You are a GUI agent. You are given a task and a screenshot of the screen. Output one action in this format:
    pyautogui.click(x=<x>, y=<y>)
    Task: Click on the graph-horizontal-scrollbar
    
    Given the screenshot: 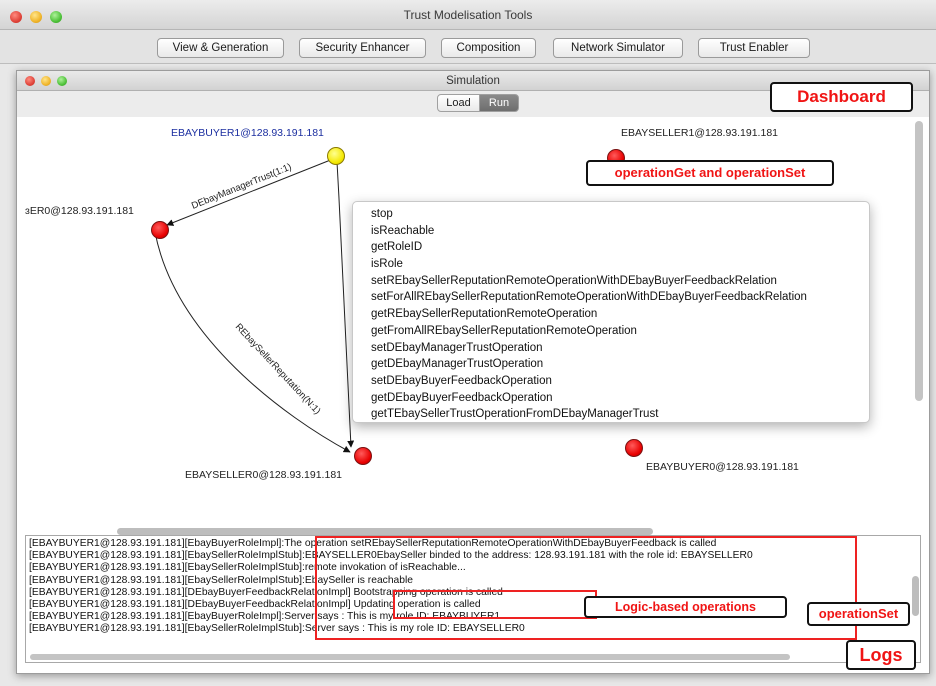 What is the action you would take?
    pyautogui.click(x=385, y=531)
    